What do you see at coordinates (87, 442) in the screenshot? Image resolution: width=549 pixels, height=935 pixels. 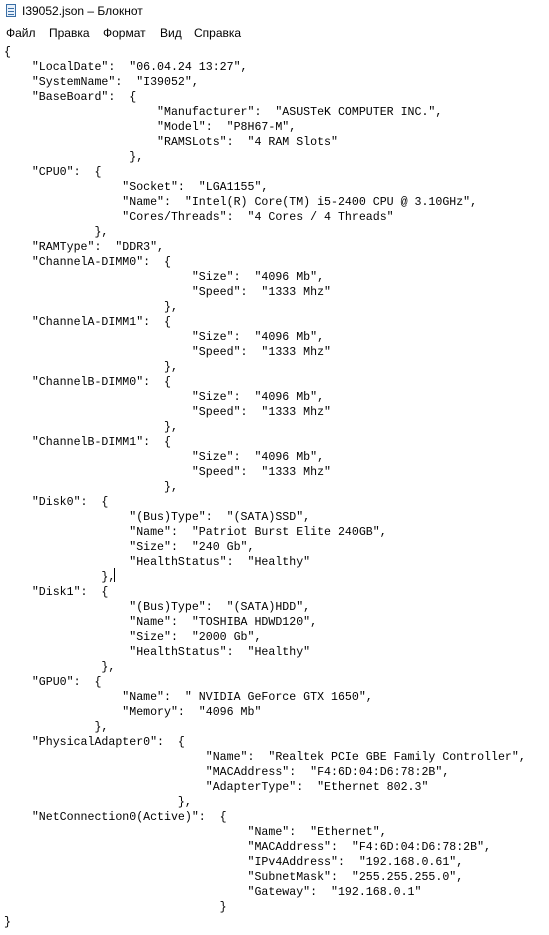 I see `editor-line: "ChannelB-DIMM1": {` at bounding box center [87, 442].